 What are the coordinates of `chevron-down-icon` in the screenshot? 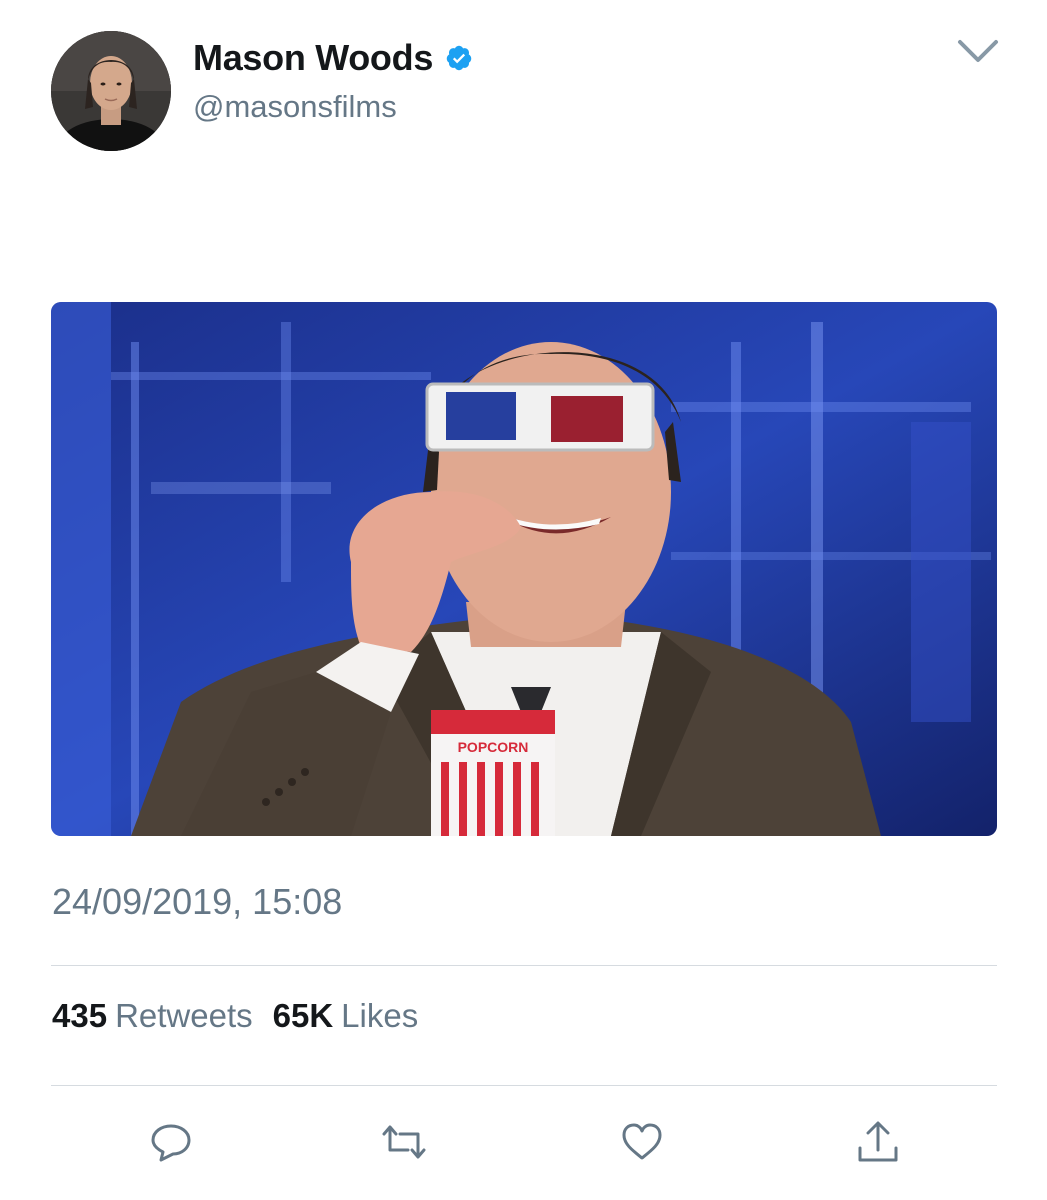 It's located at (978, 51).